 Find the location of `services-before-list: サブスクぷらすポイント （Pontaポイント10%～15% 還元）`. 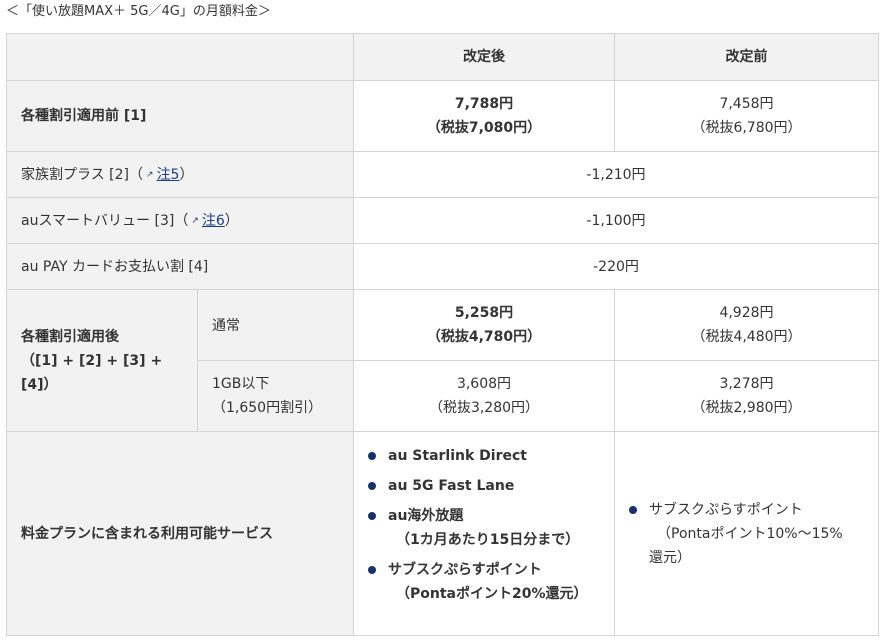

services-before-list: サブスクぷらすポイント （Pontaポイント10%～15% 還元） is located at coordinates (746, 534).